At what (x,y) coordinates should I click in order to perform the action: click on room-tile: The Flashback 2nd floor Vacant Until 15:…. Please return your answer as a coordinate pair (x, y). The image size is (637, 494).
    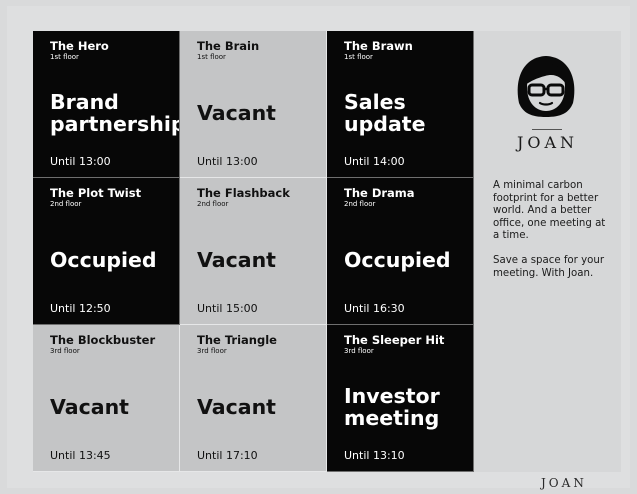
    Looking at the image, I should click on (253, 251).